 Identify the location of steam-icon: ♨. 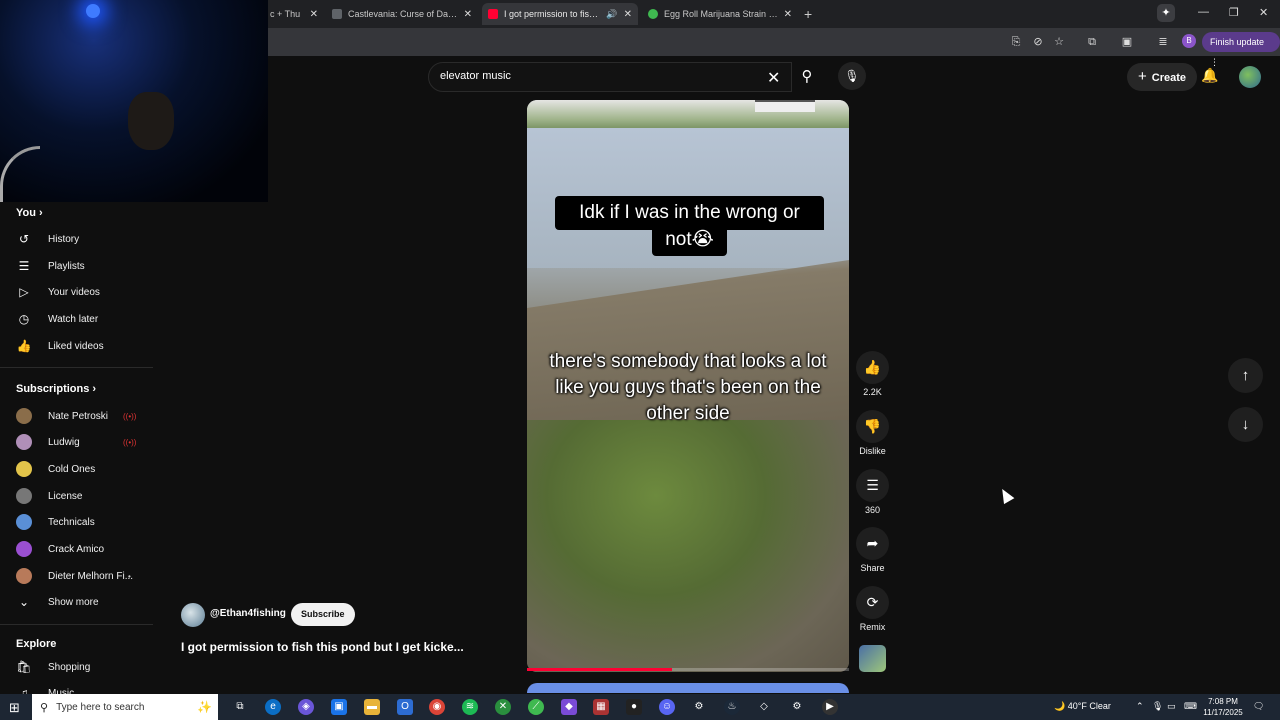
(732, 707).